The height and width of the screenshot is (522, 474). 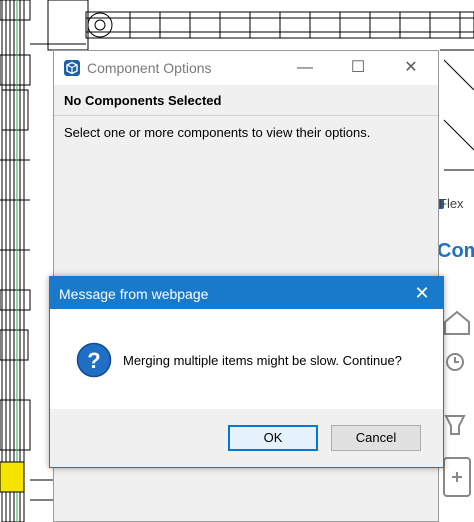 I want to click on question-icon: ?, so click(x=94, y=360).